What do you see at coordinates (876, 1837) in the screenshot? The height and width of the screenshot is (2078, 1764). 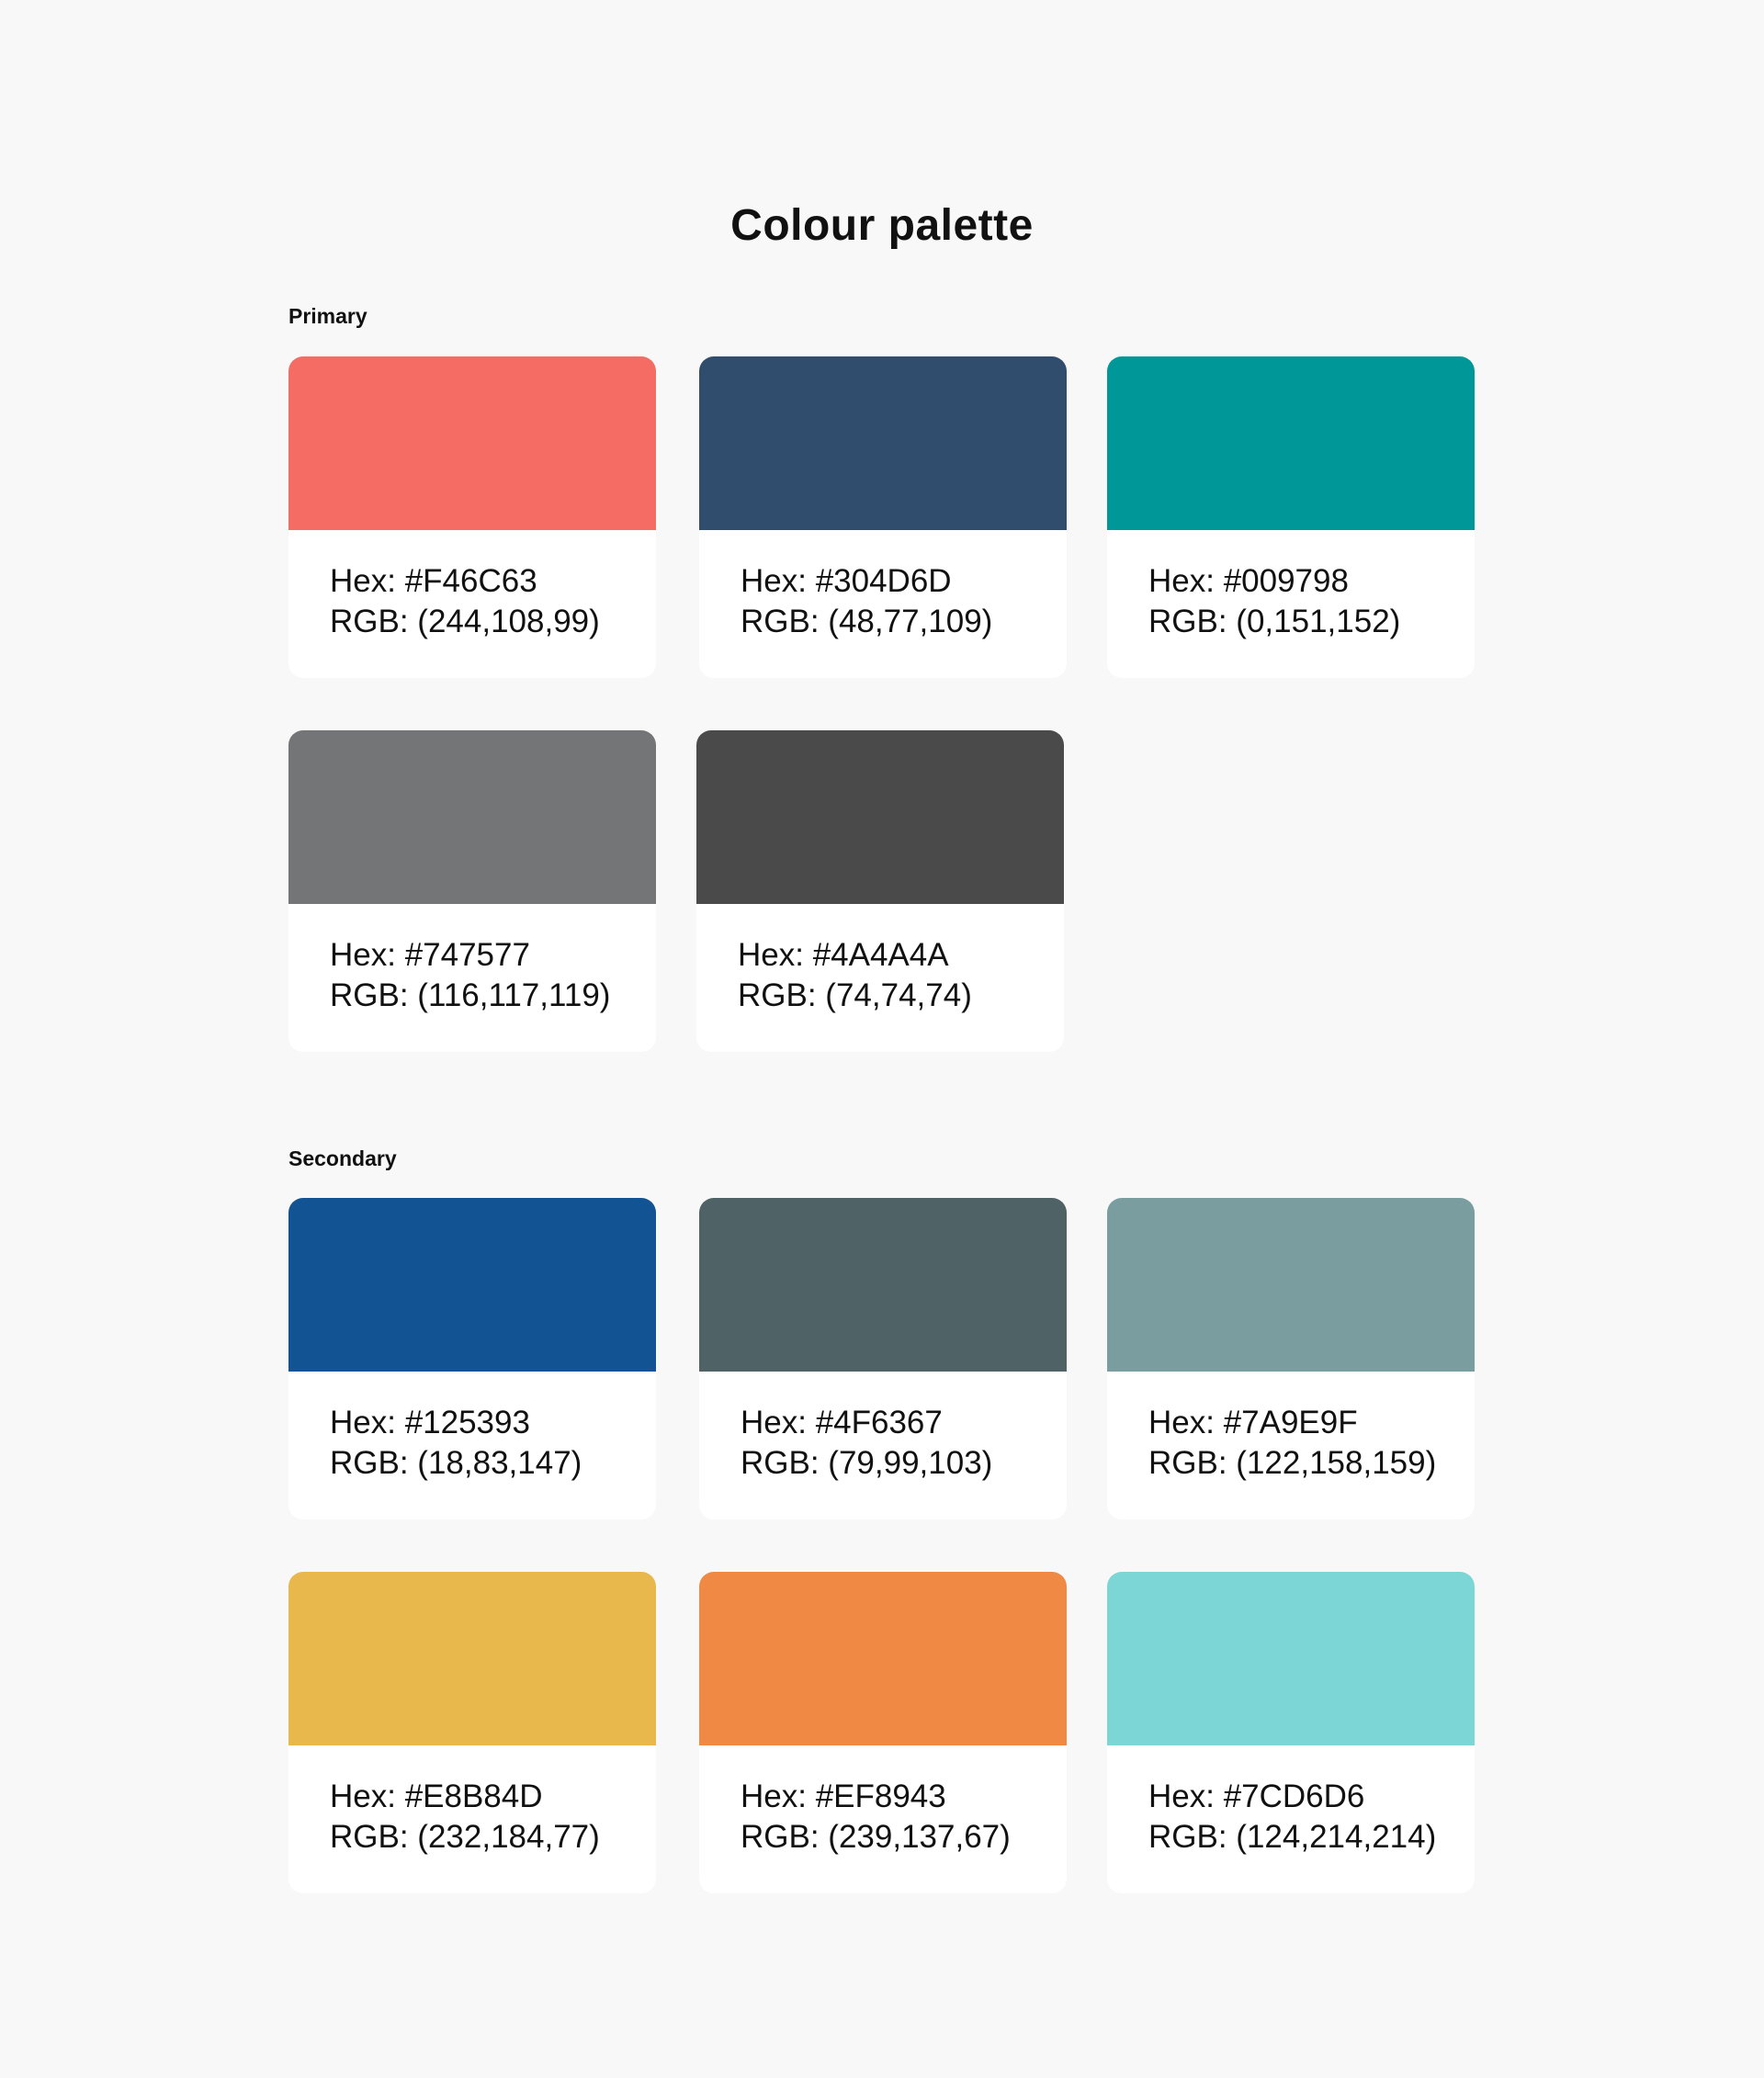 I see `rgb-value: RGB: (239,137,67)` at bounding box center [876, 1837].